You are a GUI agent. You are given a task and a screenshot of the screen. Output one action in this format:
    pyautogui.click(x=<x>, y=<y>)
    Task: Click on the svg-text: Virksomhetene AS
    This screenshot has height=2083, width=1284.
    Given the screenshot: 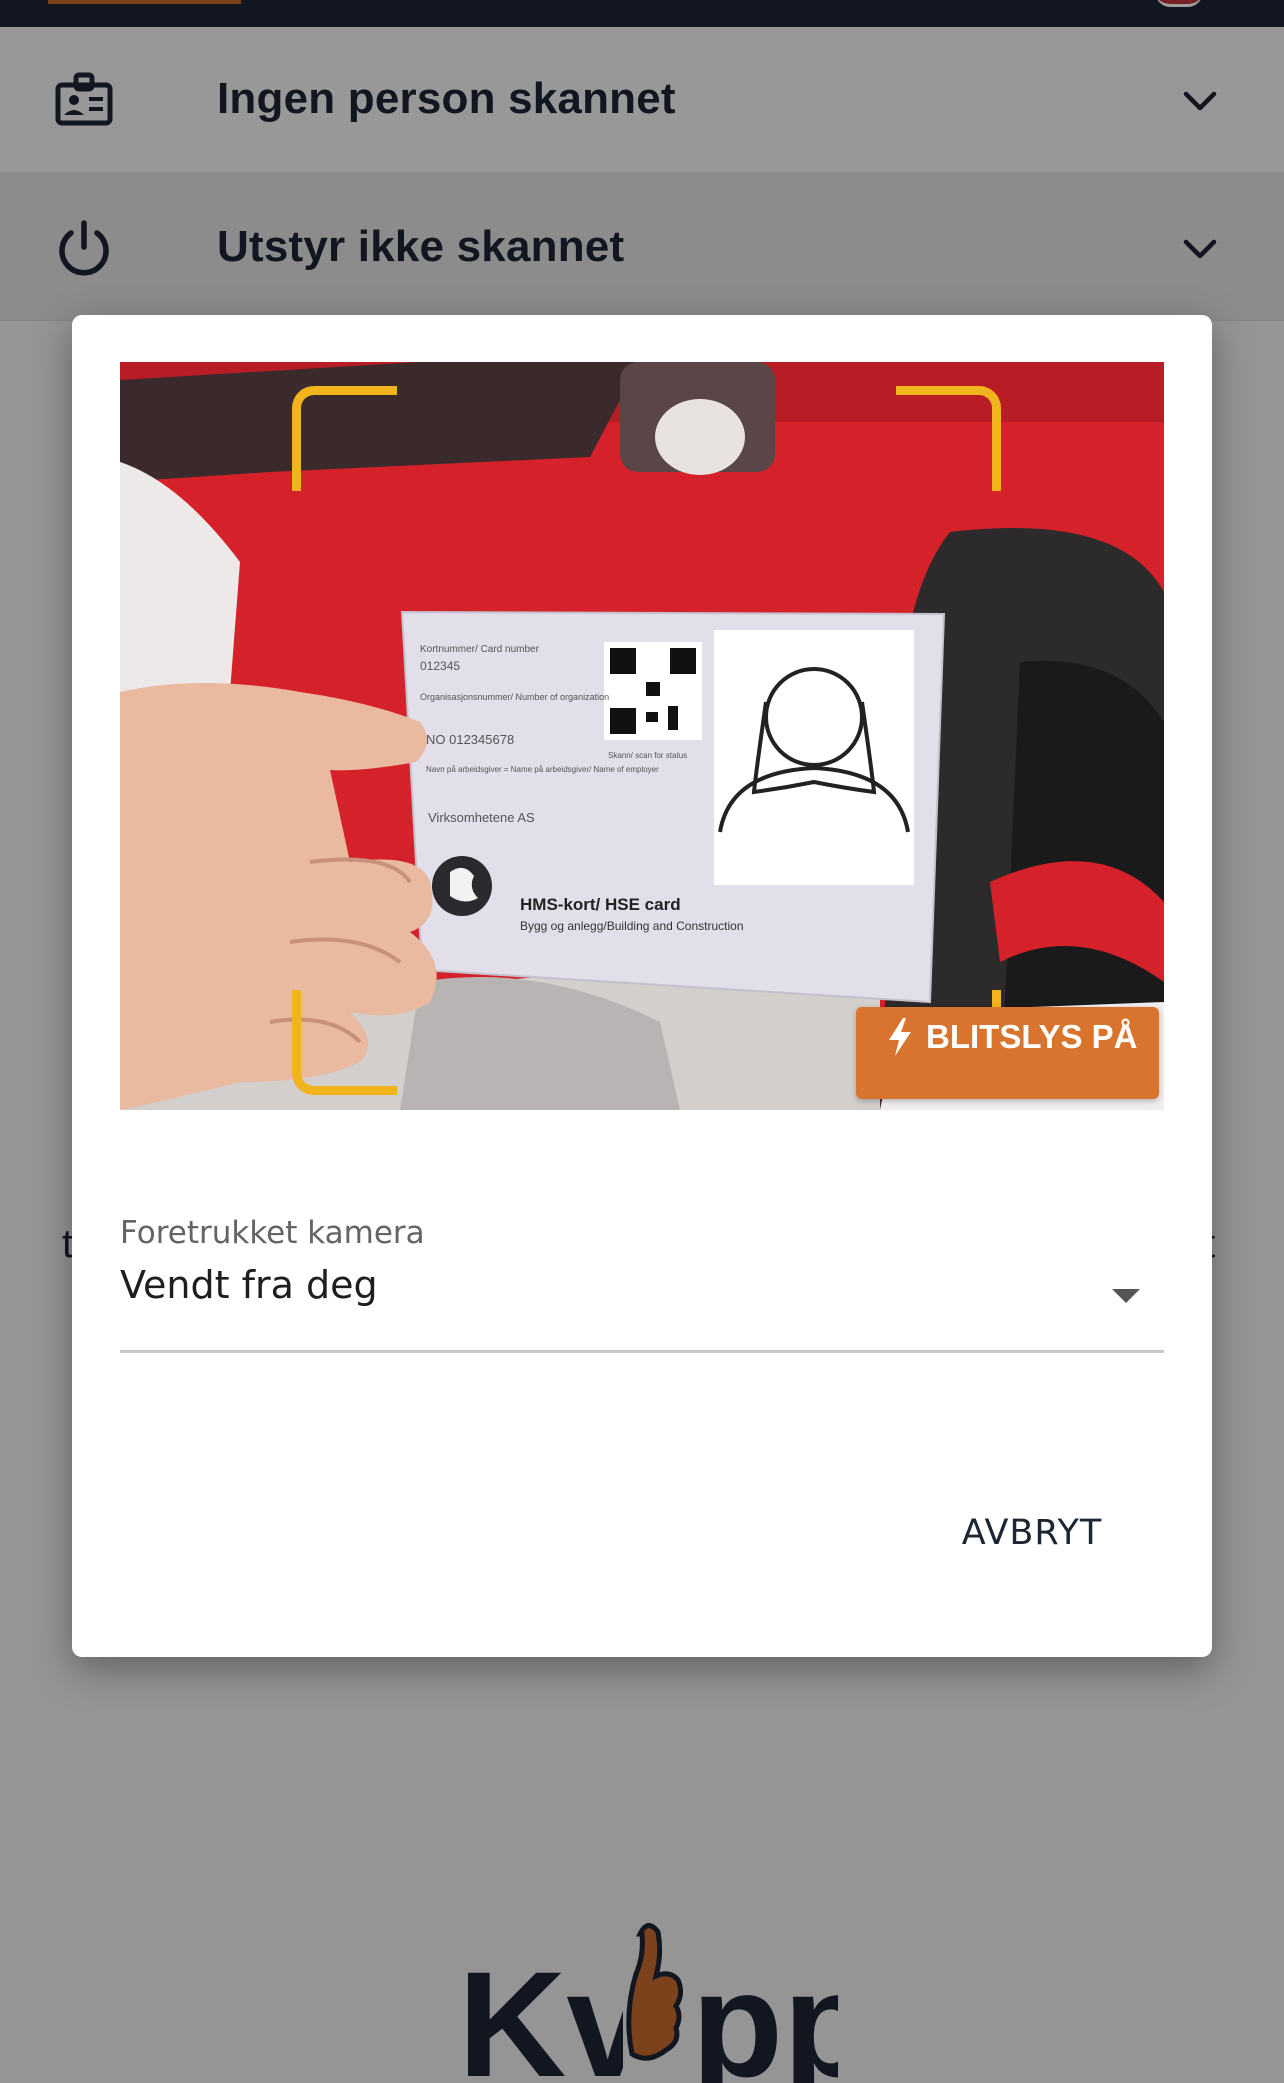 What is the action you would take?
    pyautogui.click(x=481, y=817)
    